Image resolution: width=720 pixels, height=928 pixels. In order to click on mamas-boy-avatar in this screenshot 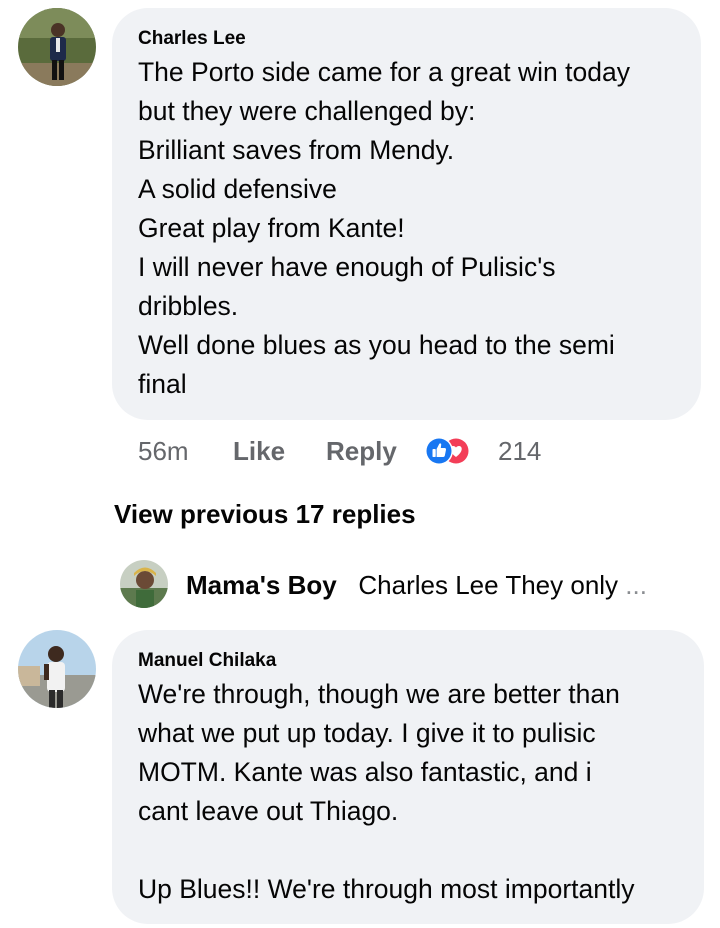, I will do `click(144, 584)`.